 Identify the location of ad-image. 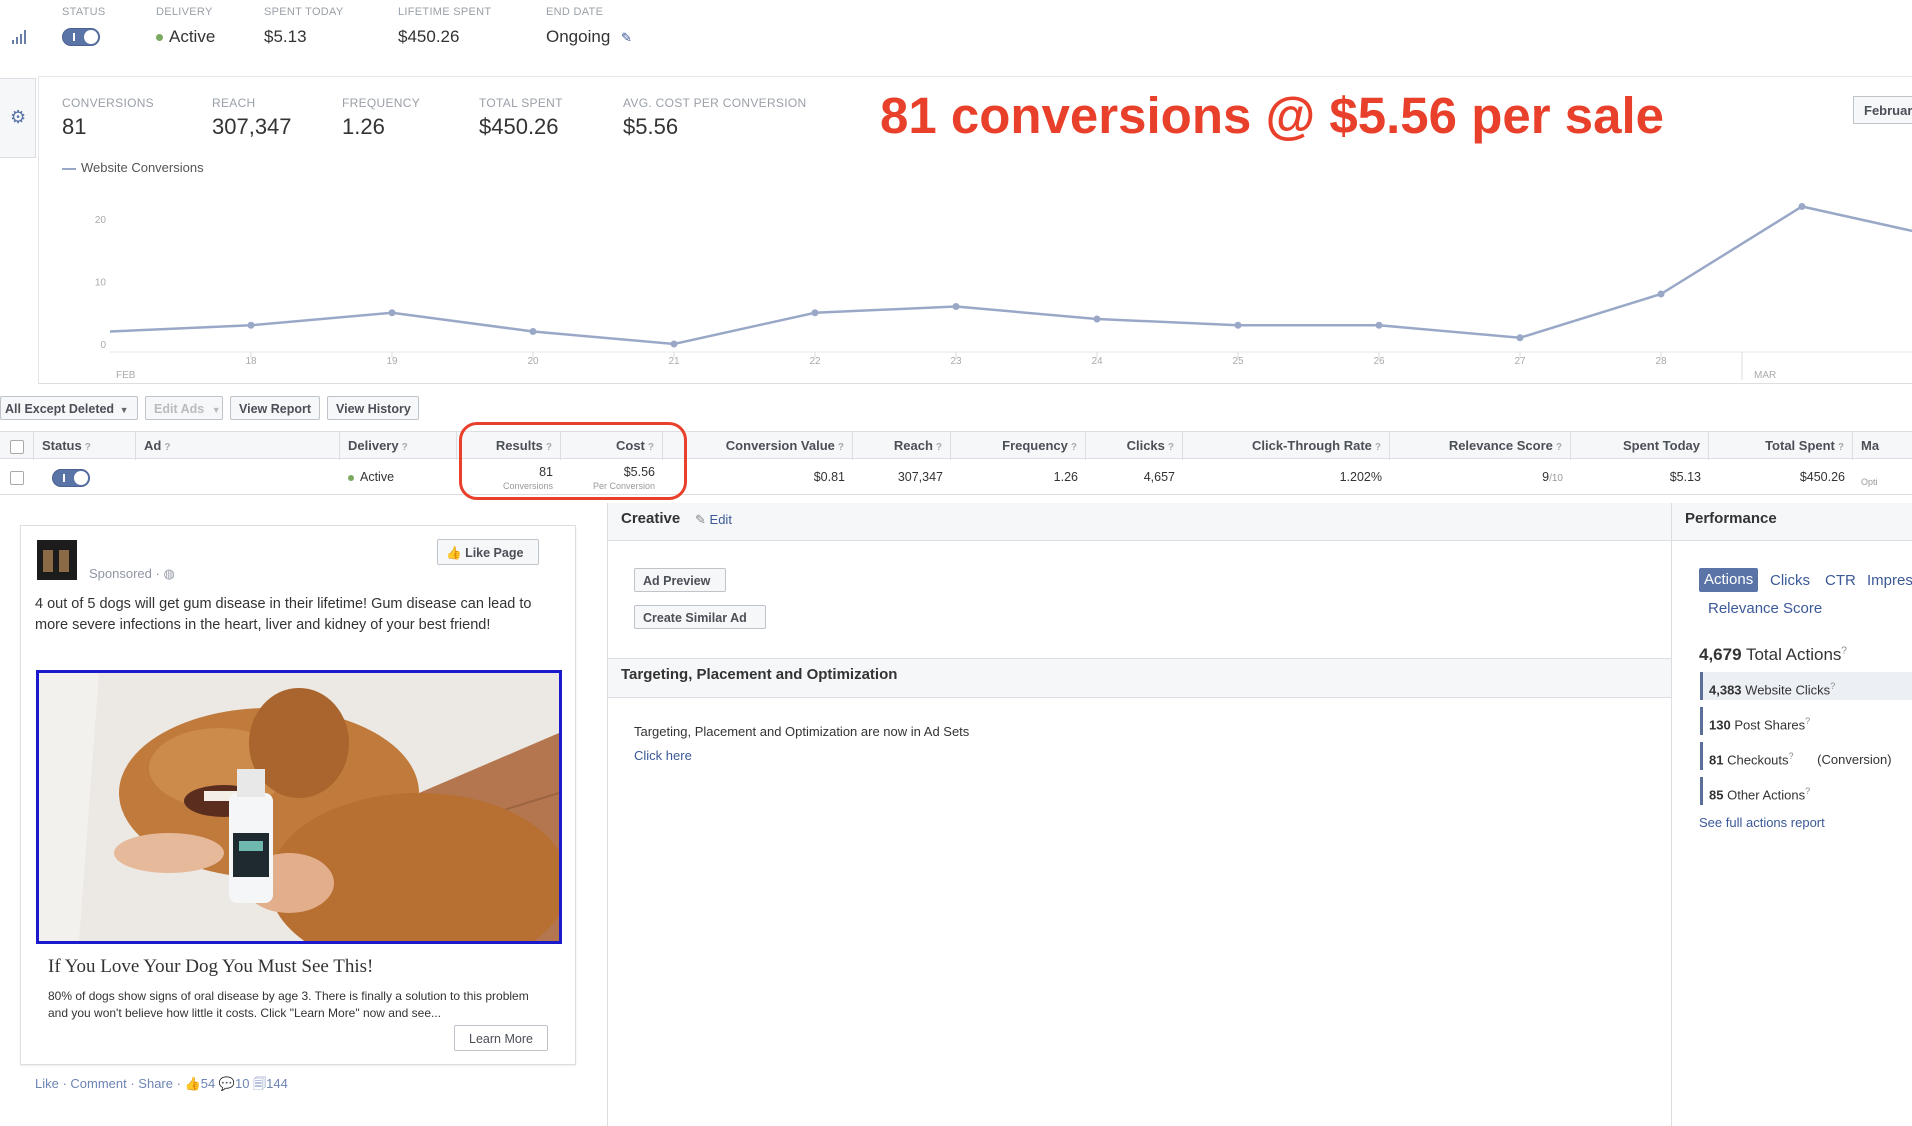
(299, 807).